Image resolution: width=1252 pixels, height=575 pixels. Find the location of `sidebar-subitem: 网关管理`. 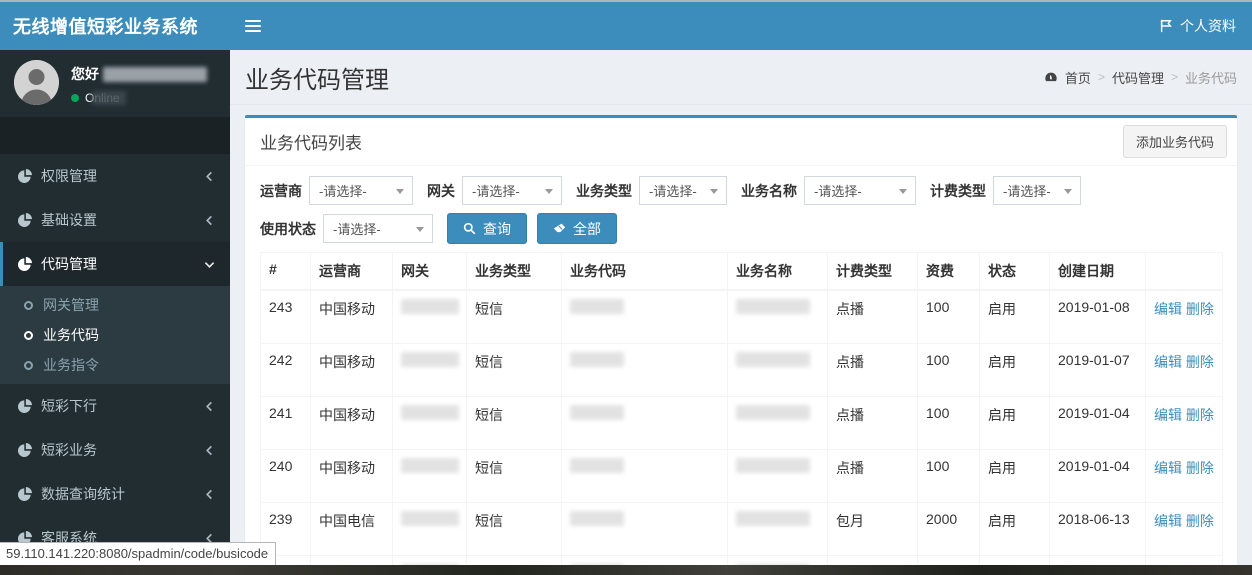

sidebar-subitem: 网关管理 is located at coordinates (115, 305).